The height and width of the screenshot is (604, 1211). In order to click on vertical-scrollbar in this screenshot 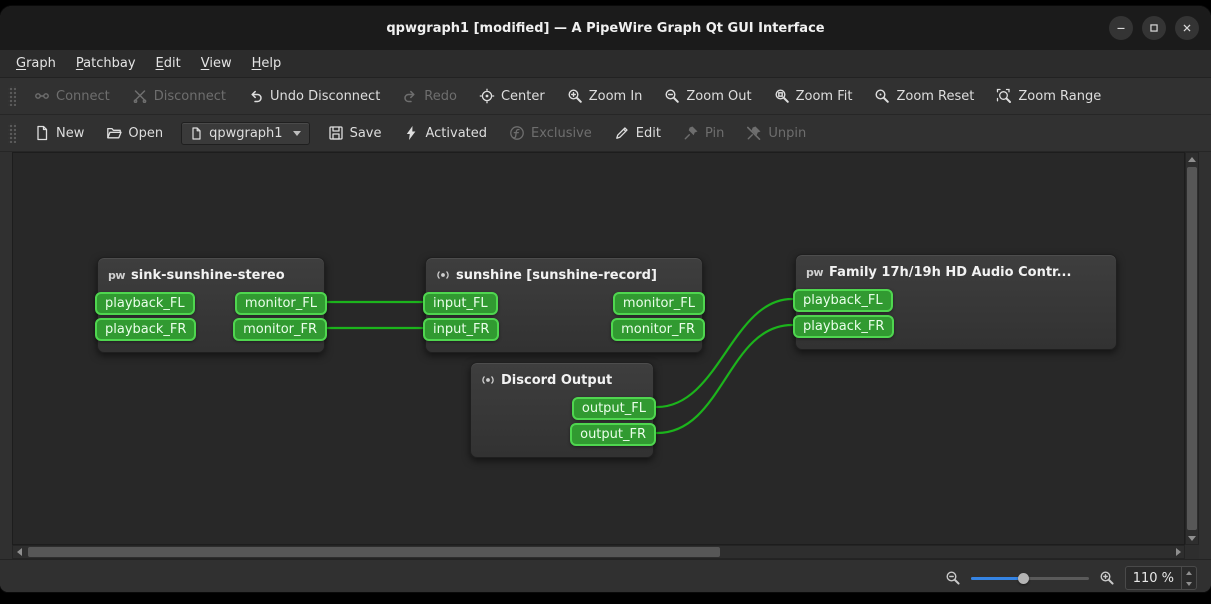, I will do `click(1192, 348)`.